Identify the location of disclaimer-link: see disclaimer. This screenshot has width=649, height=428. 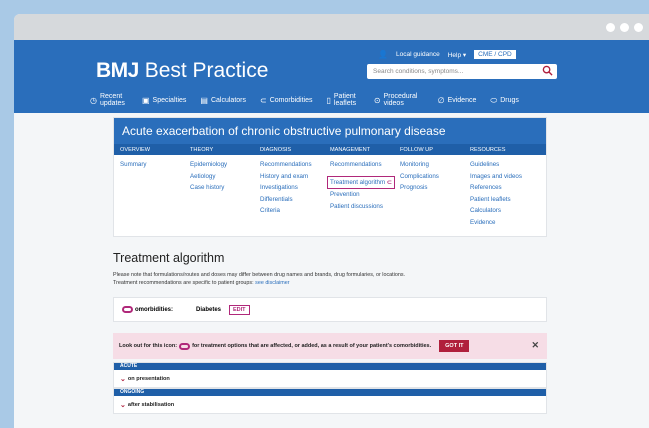
(272, 283).